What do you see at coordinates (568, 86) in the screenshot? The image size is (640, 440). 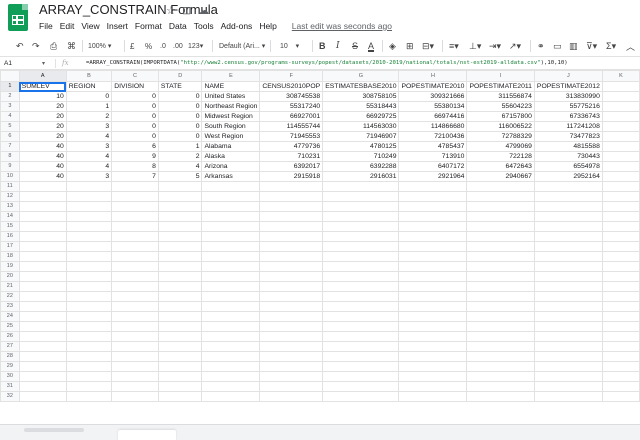 I see `cell-j1: POPESTIMATE2012` at bounding box center [568, 86].